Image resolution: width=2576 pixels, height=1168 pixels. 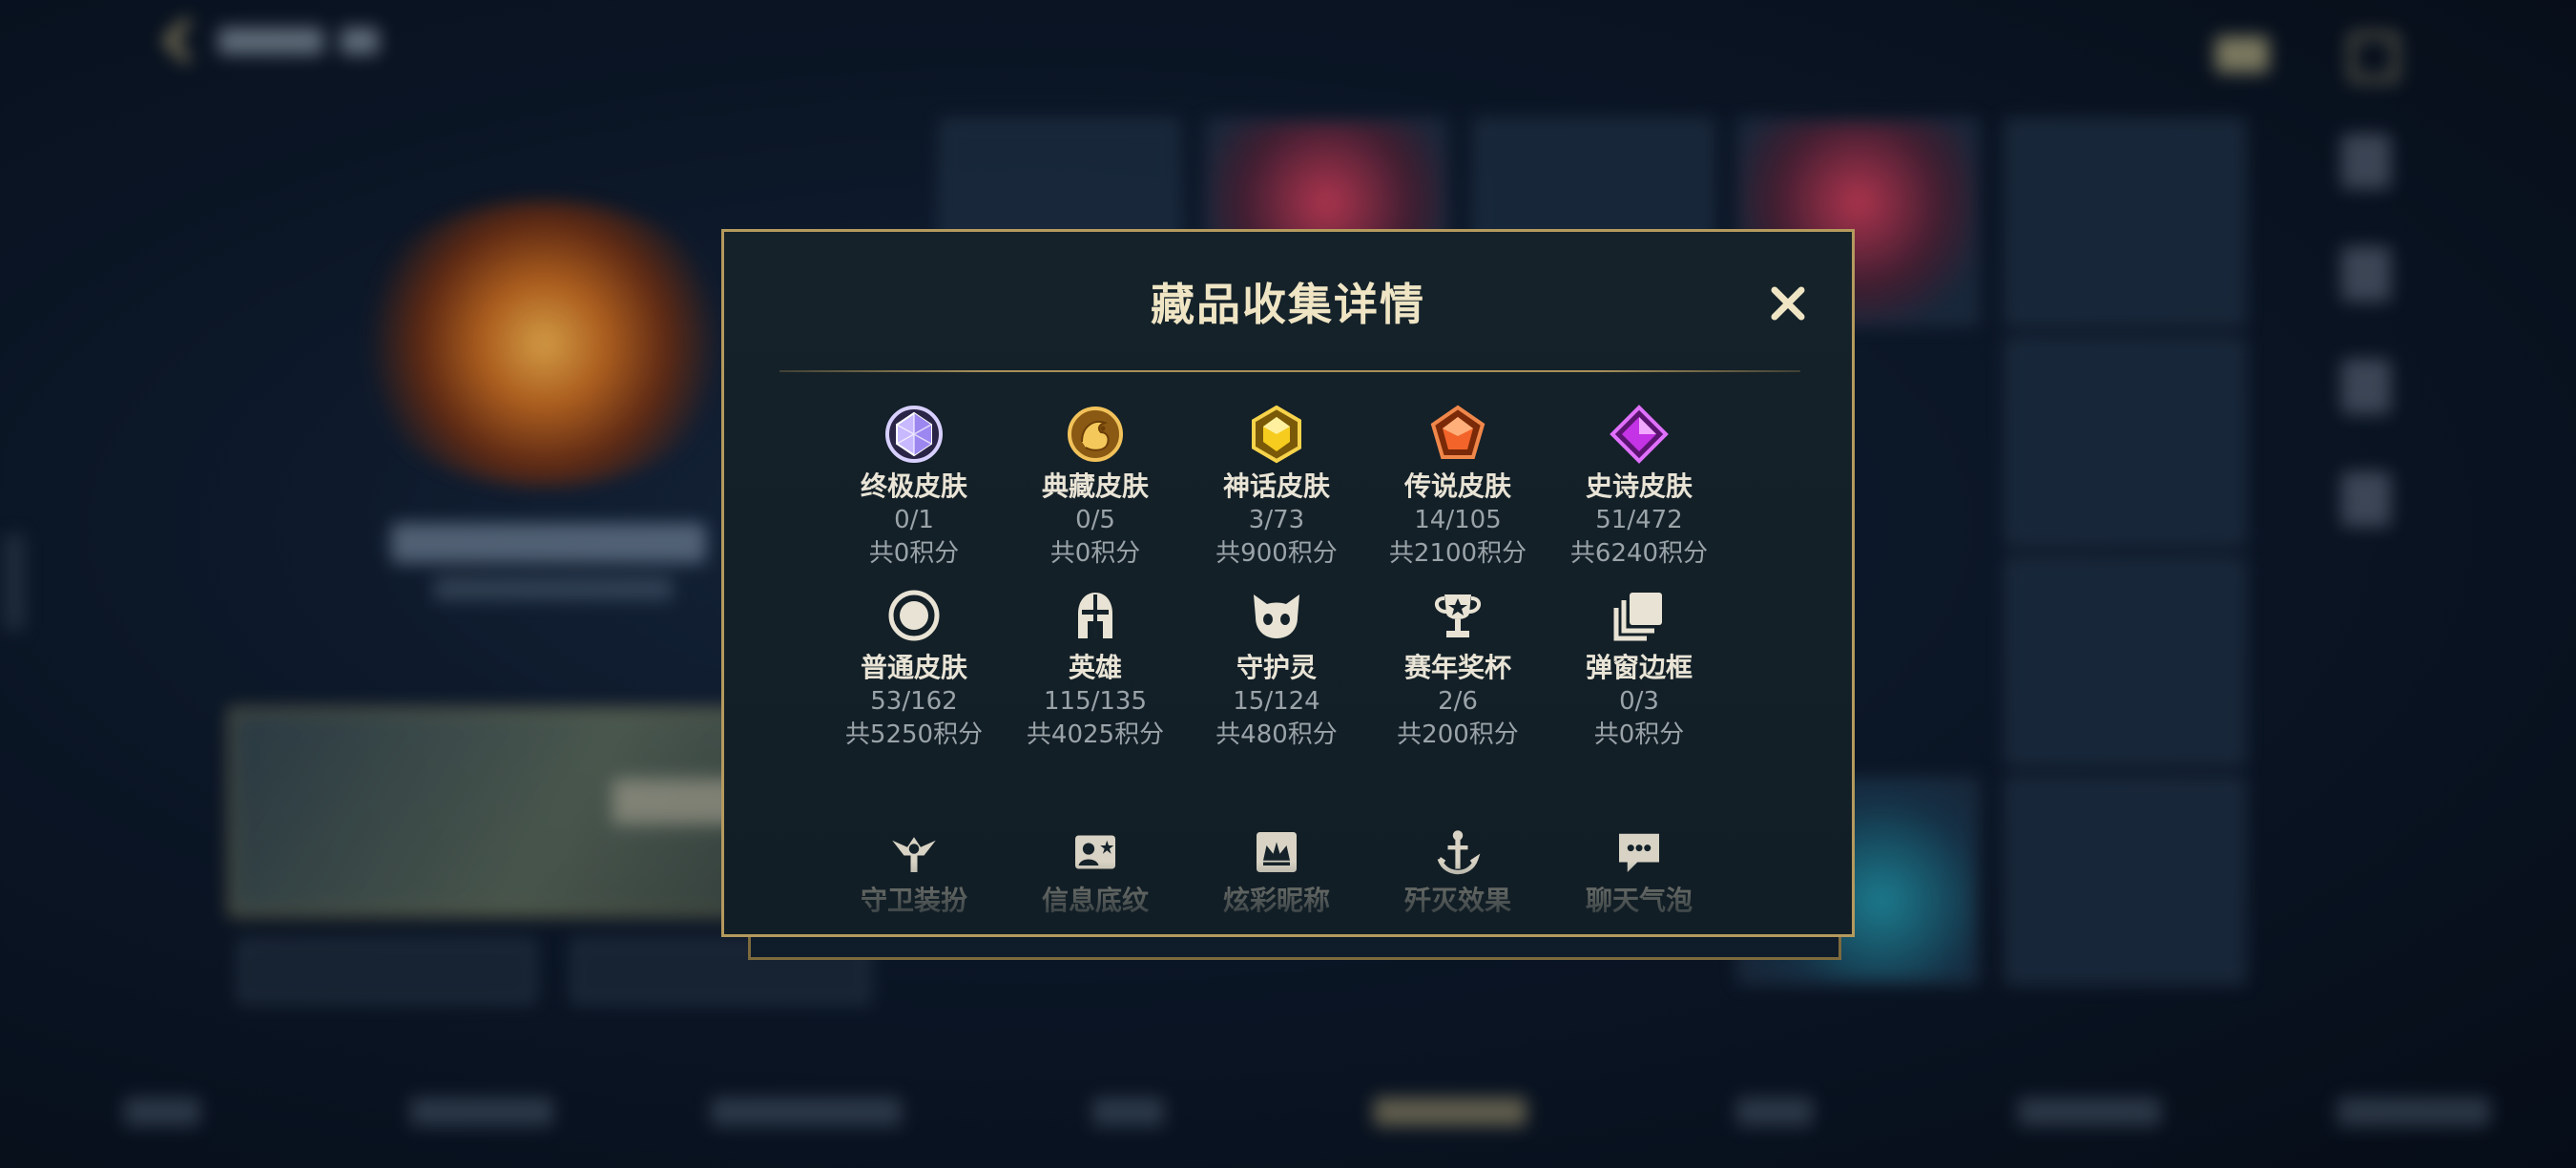 What do you see at coordinates (1277, 852) in the screenshot?
I see `colorful-nickname-icon` at bounding box center [1277, 852].